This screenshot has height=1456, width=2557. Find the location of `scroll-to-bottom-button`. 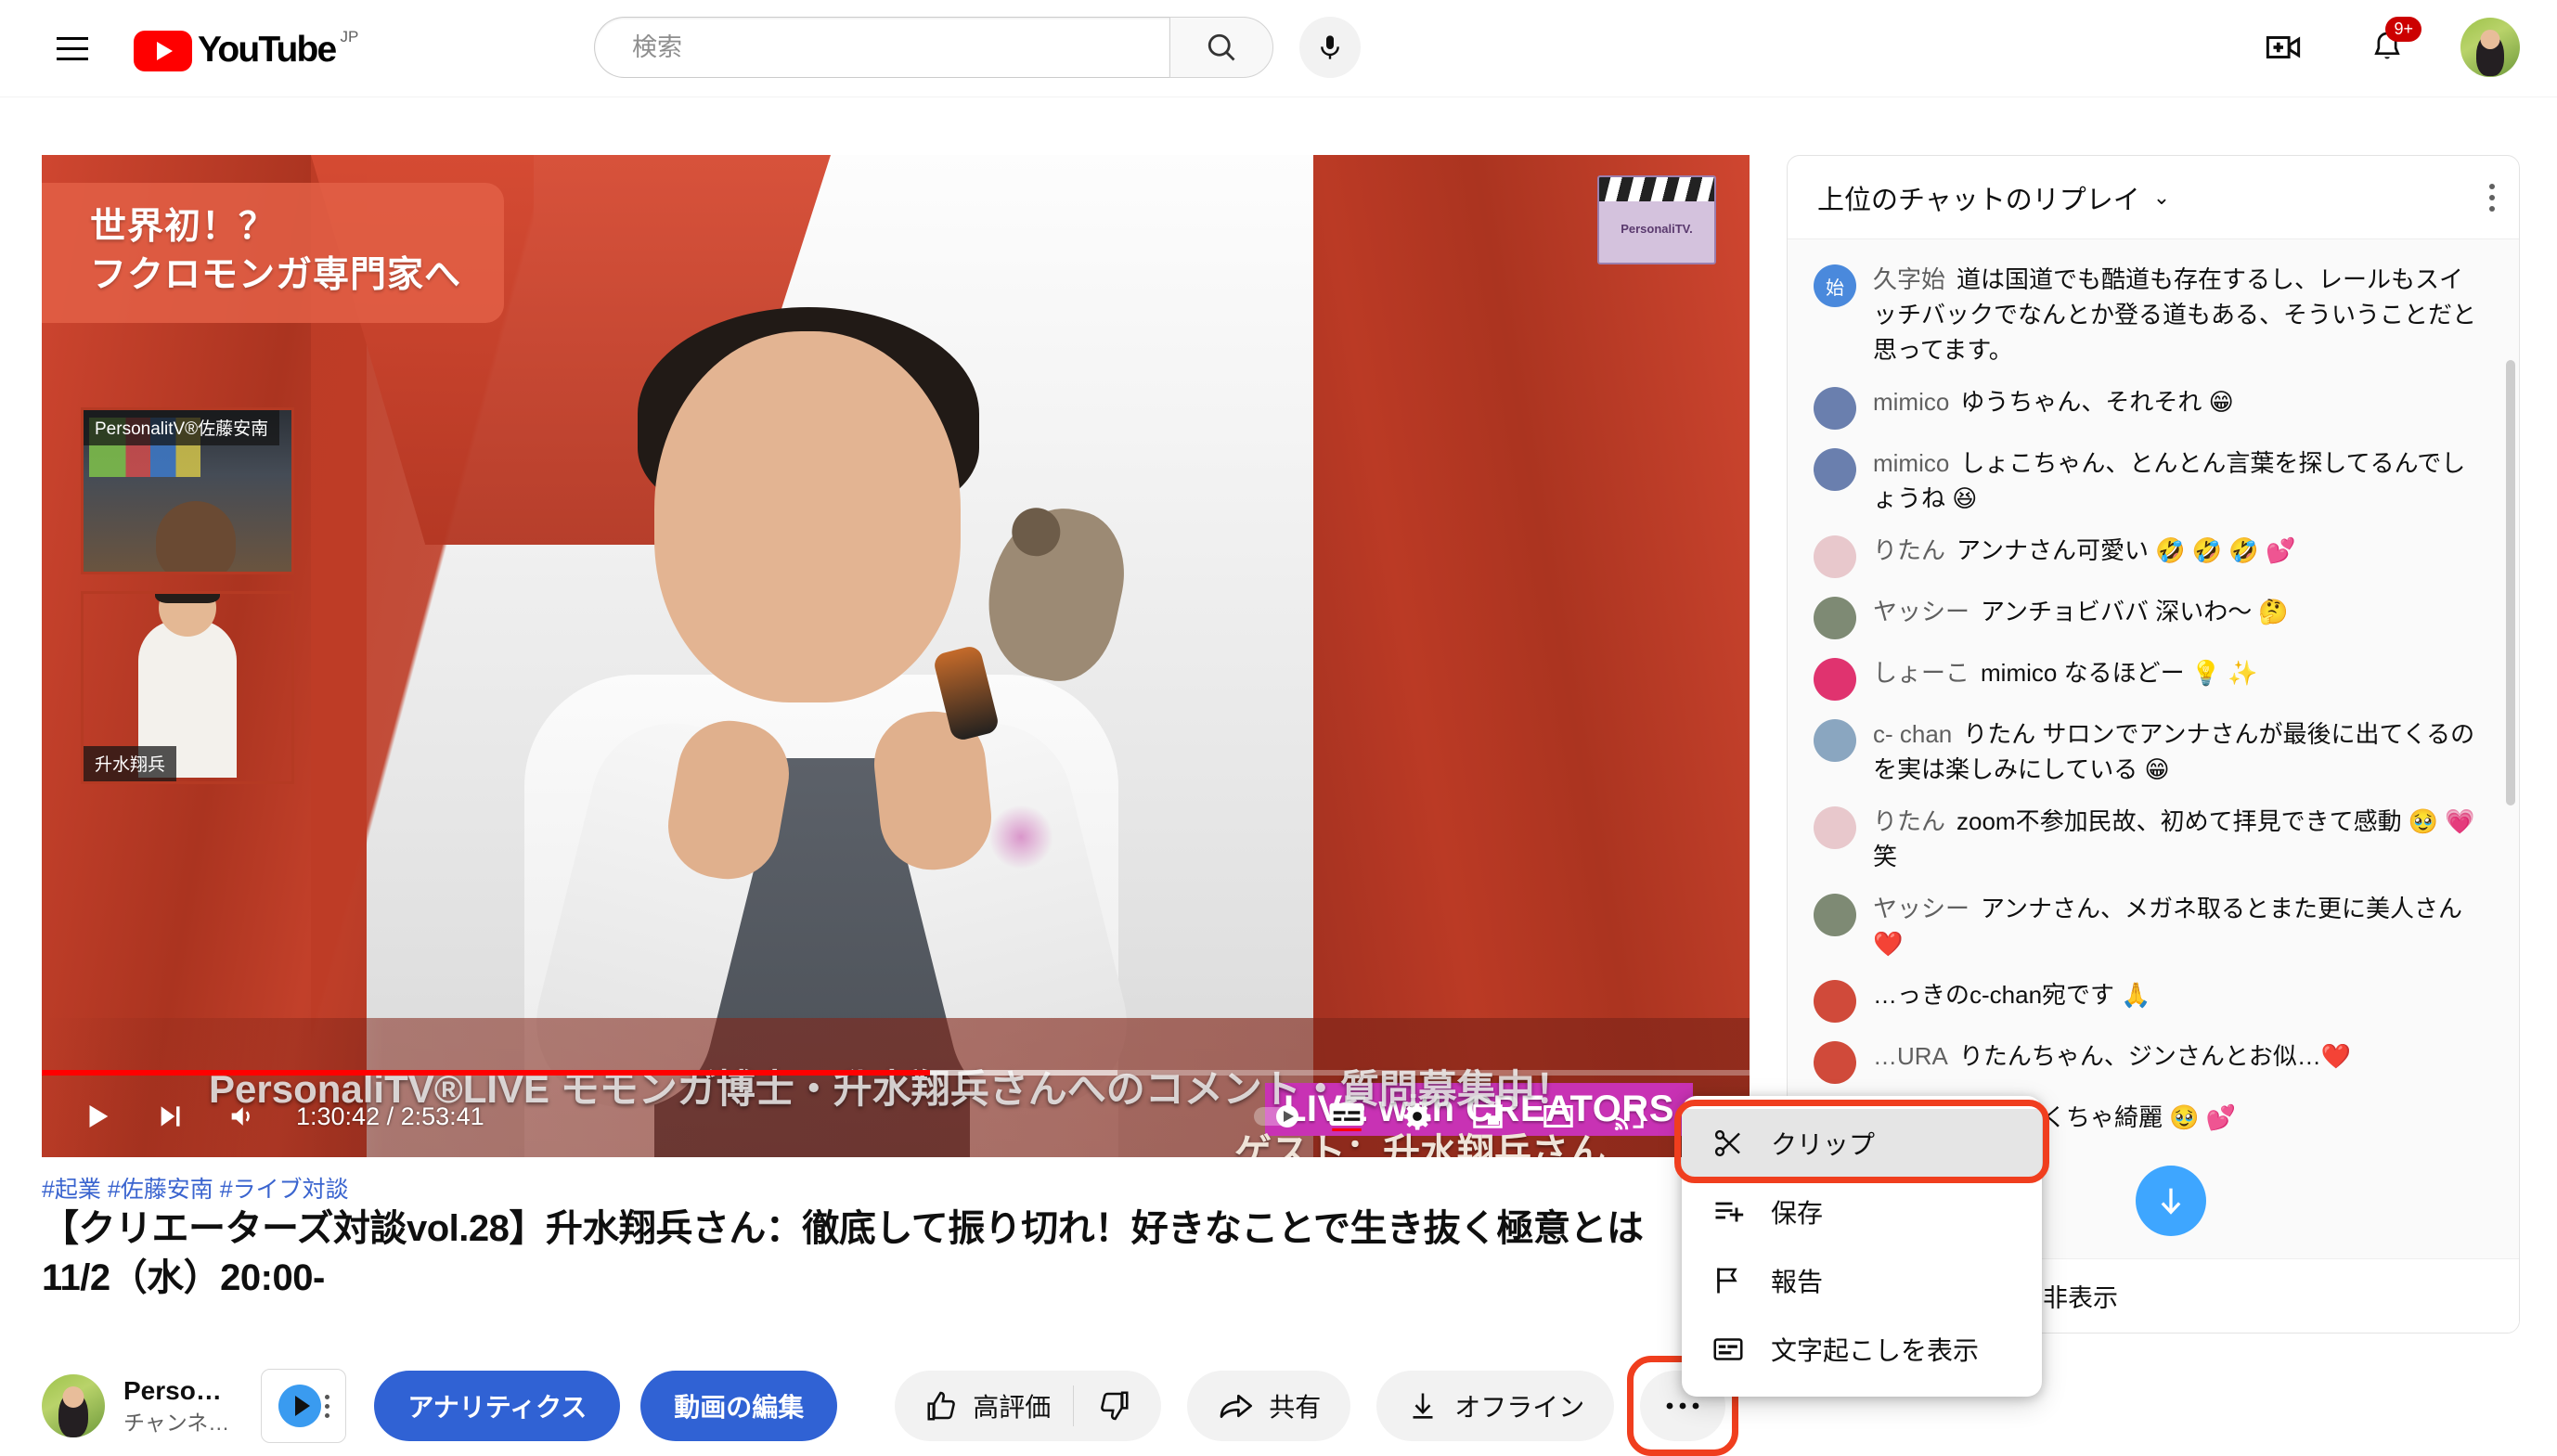

scroll-to-bottom-button is located at coordinates (2171, 1201).